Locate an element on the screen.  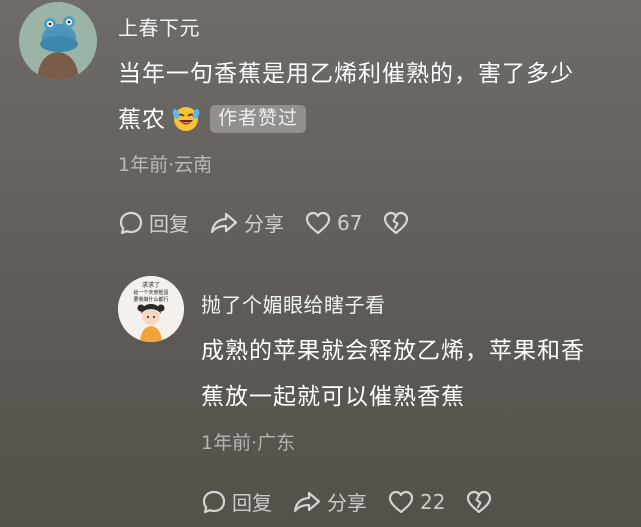
comment-text-tail: 蕉农 is located at coordinates (142, 120).